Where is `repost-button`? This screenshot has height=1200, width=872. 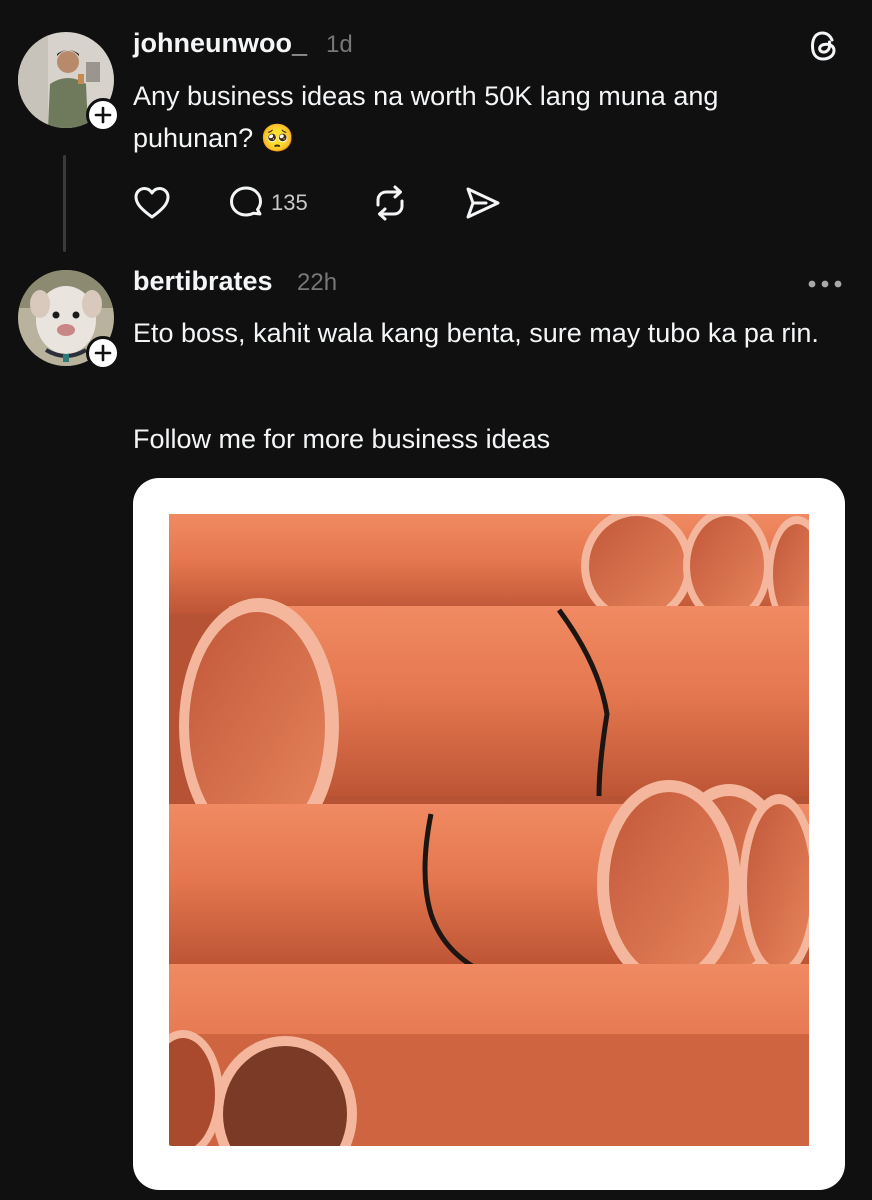 repost-button is located at coordinates (390, 203).